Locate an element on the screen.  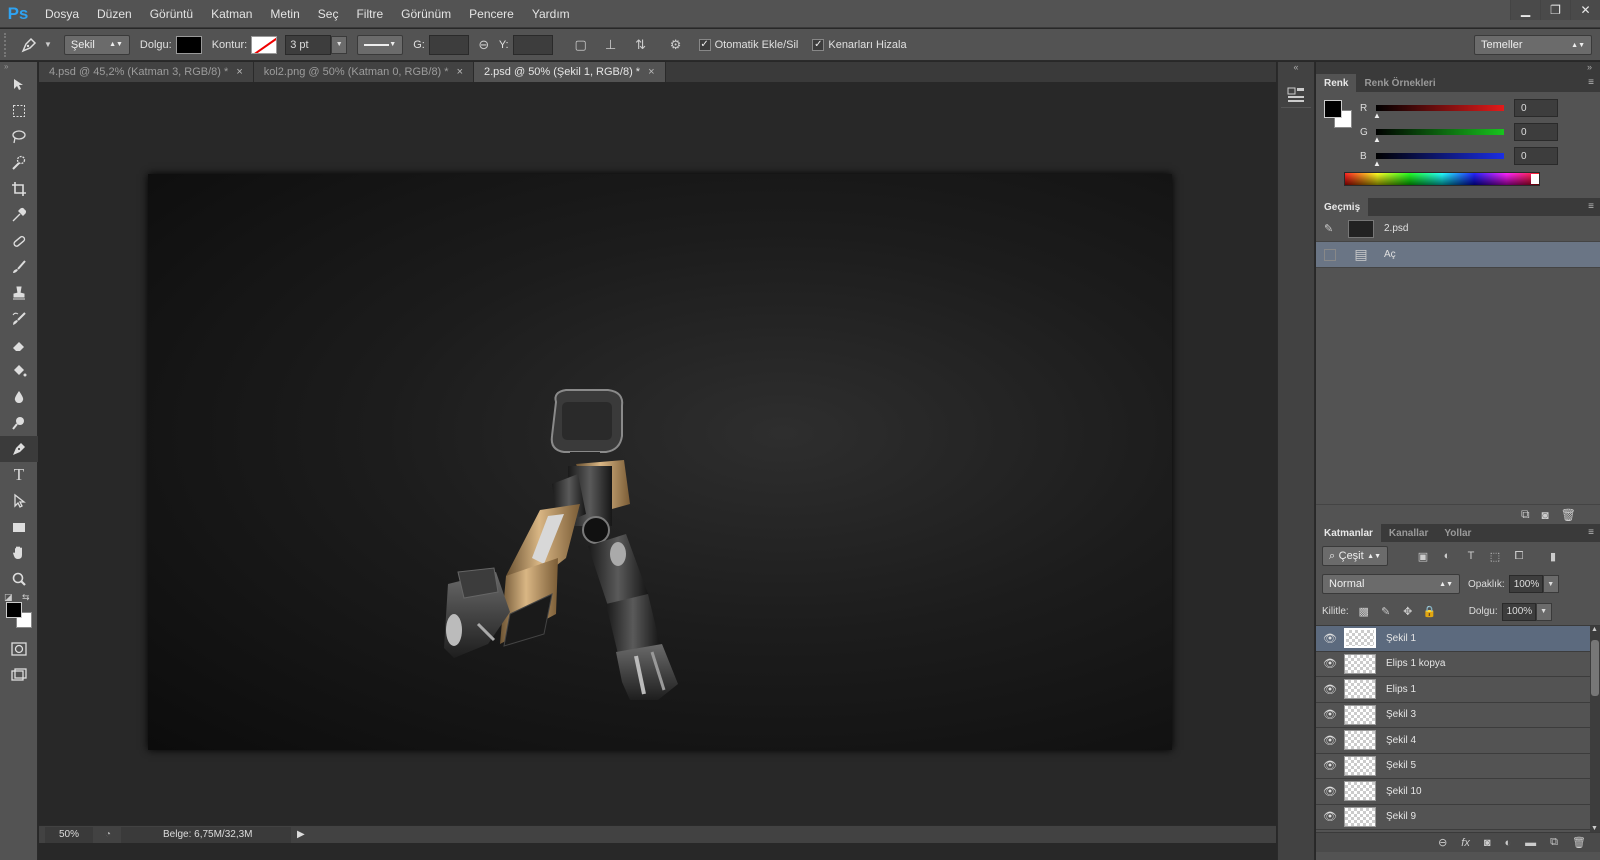
restore-button: ❐ is located at coordinates (1555, 10).